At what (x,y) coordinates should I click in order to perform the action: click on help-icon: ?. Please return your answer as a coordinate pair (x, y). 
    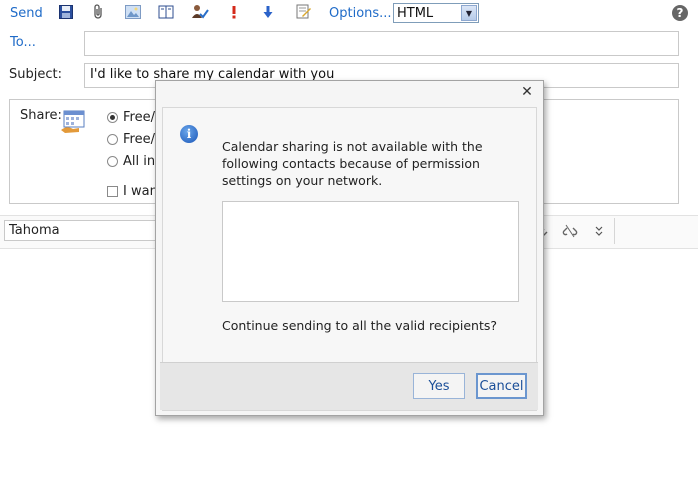
    Looking at the image, I should click on (680, 13).